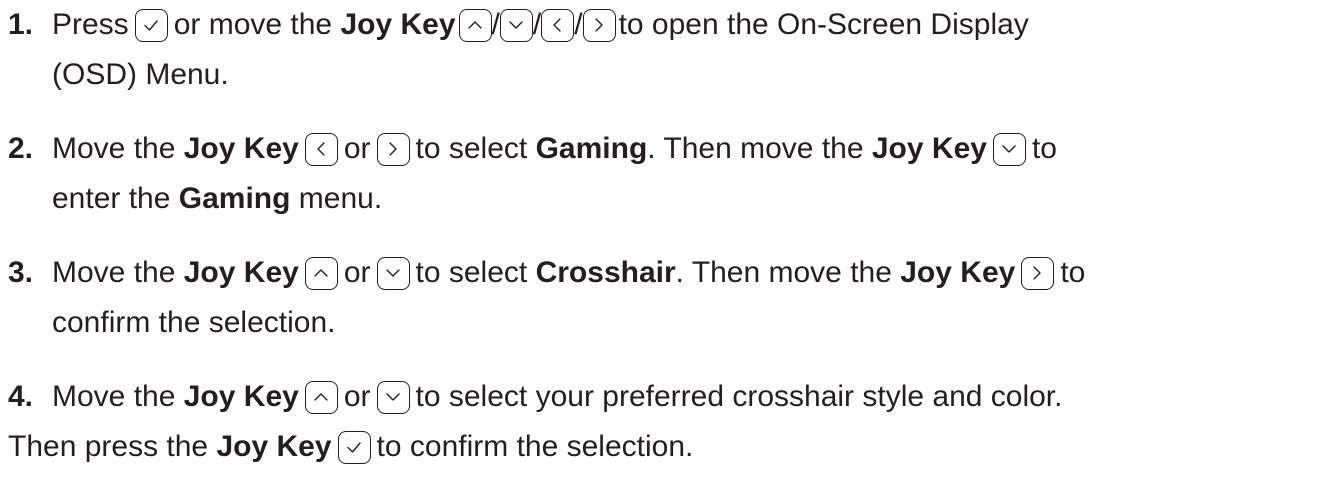 The height and width of the screenshot is (489, 1344). Describe the element at coordinates (21, 396) in the screenshot. I see `step-number: 4.` at that location.